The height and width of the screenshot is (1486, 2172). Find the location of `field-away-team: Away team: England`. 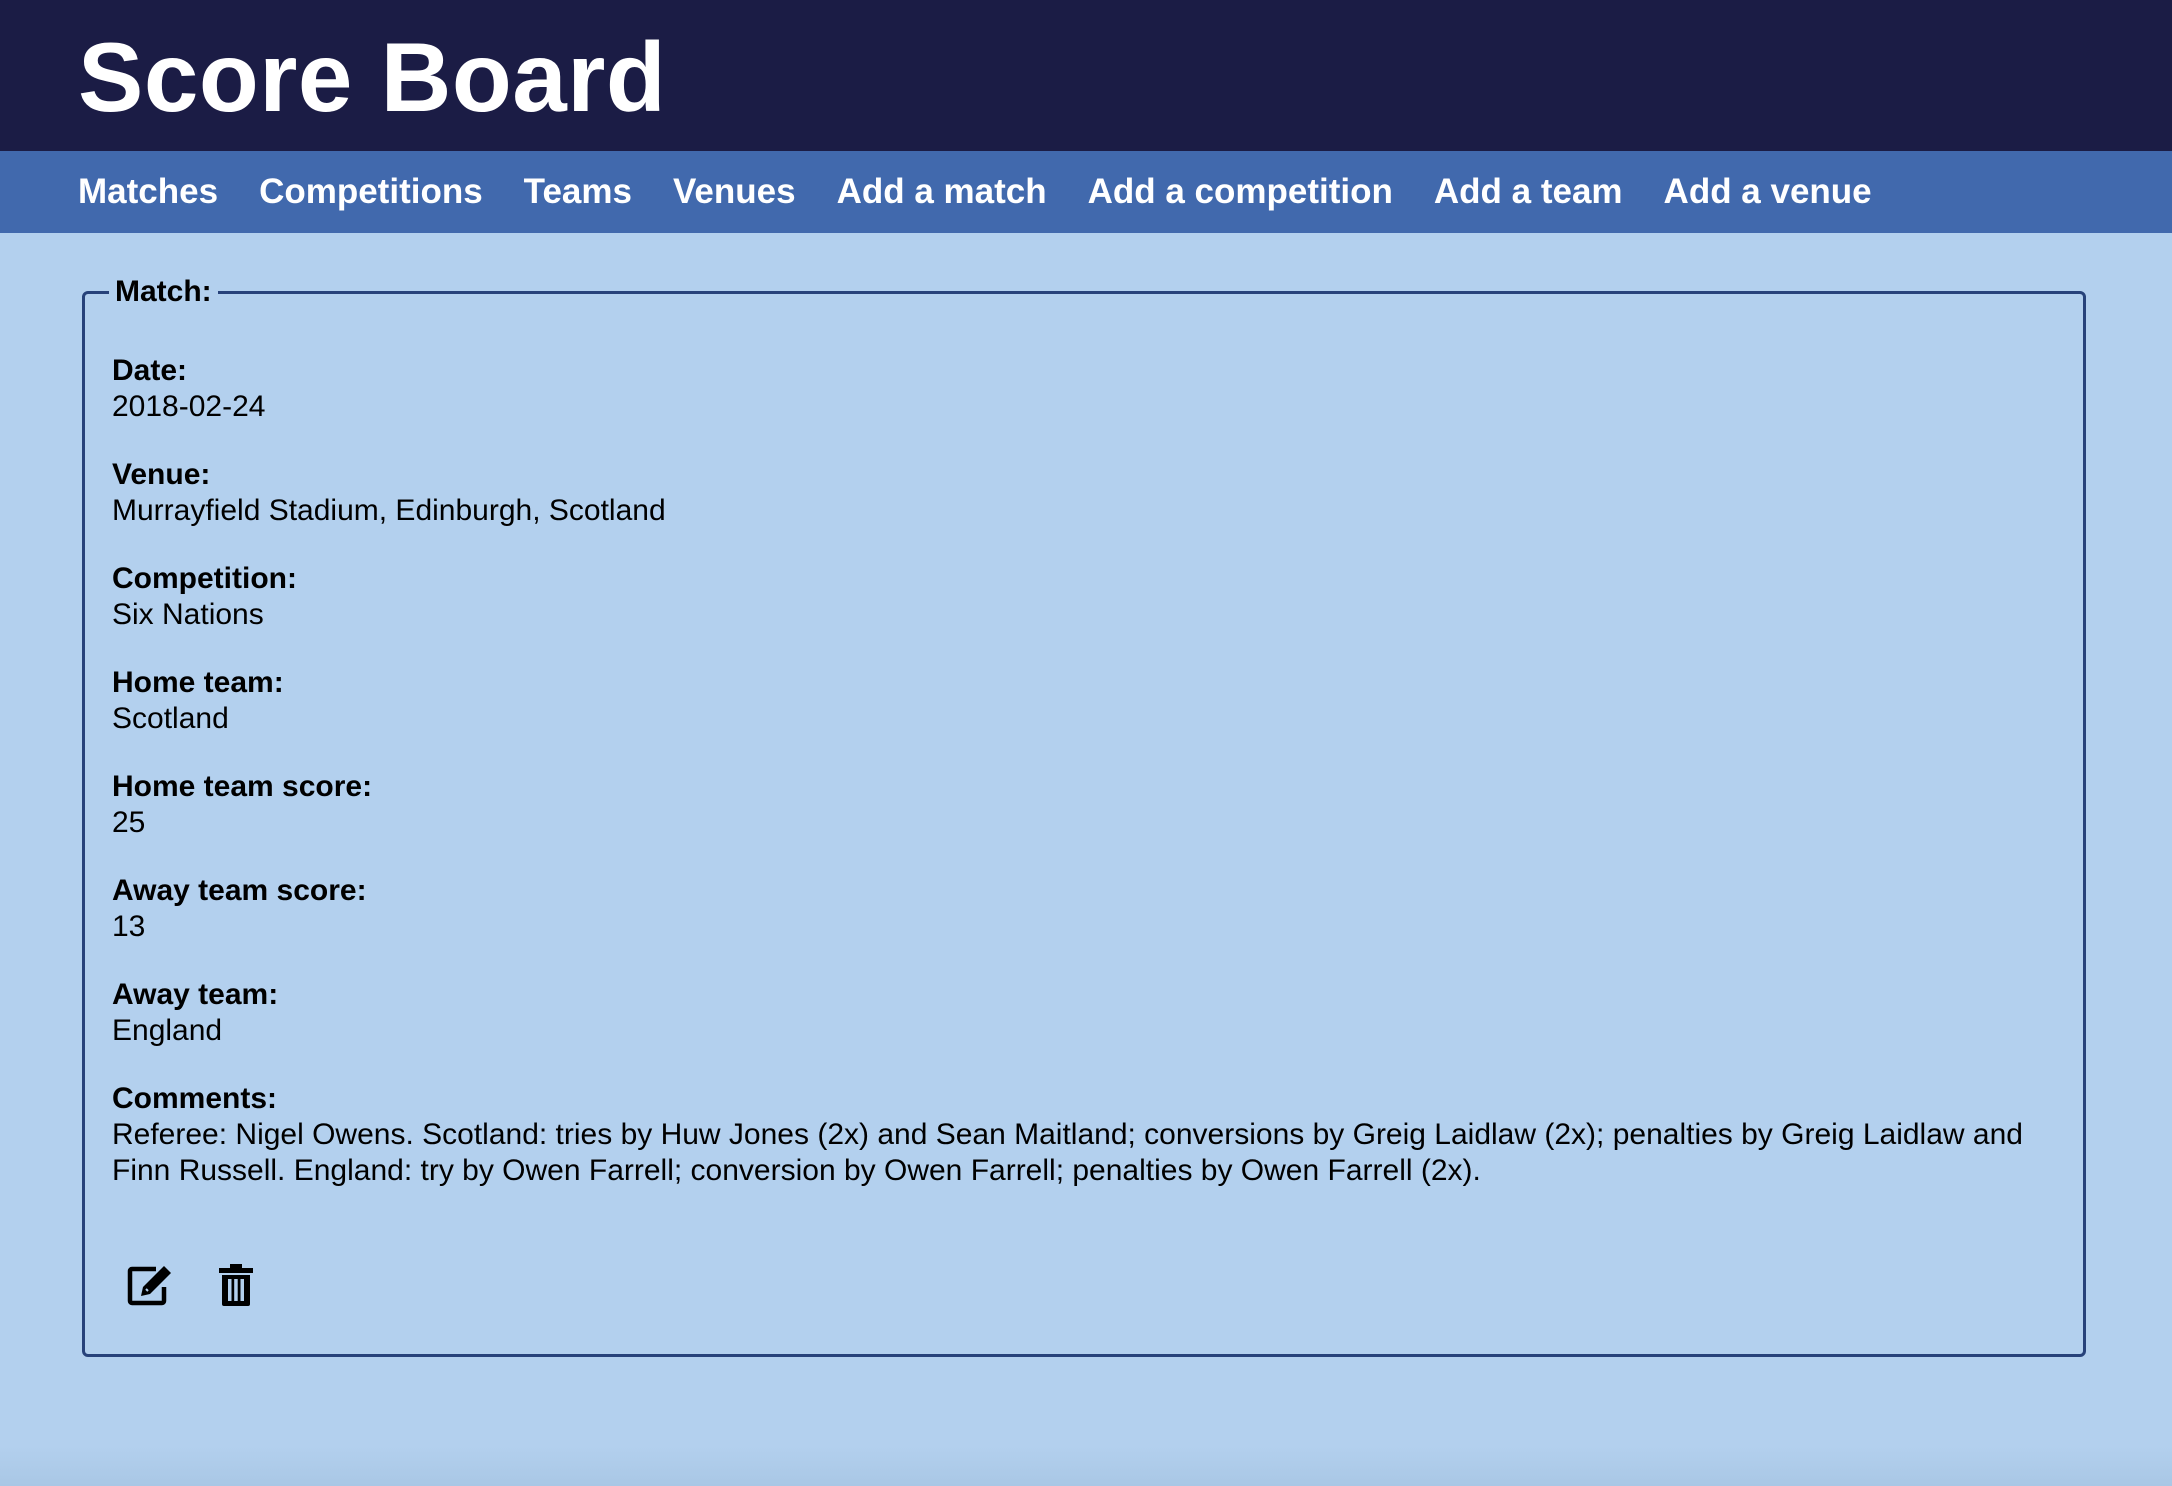

field-away-team: Away team: England is located at coordinates (1087, 1013).